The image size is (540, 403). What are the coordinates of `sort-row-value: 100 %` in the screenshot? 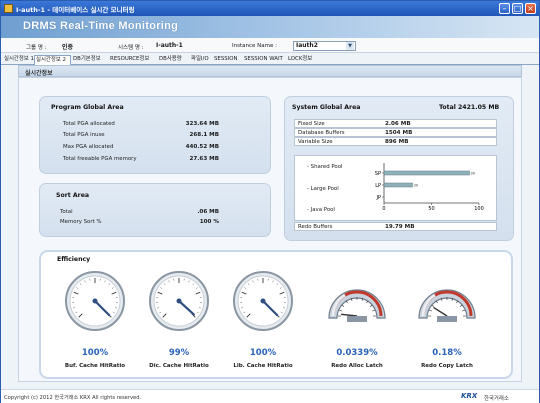 It's located at (209, 222).